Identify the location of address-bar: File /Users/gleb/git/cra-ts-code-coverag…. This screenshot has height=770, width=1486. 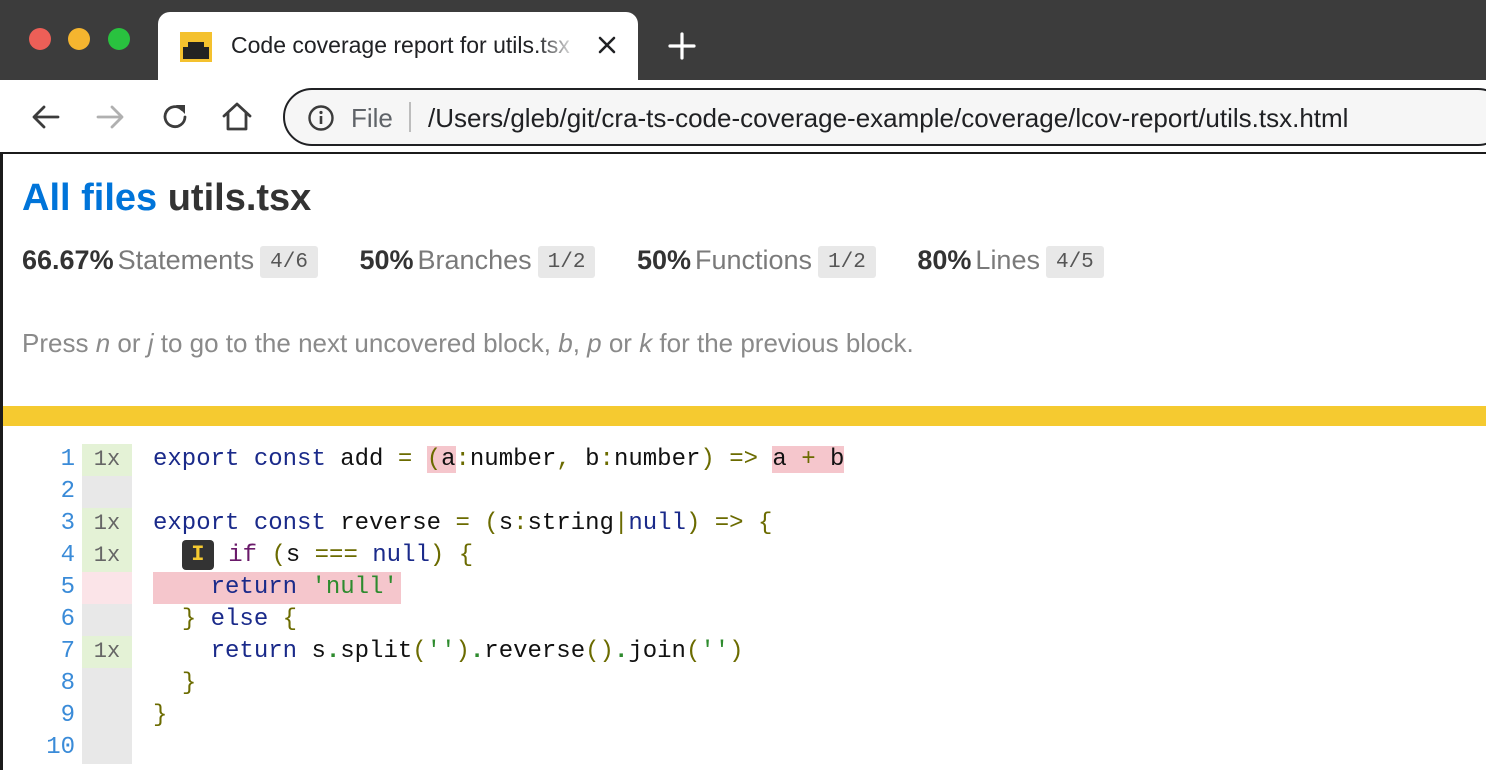
(884, 117).